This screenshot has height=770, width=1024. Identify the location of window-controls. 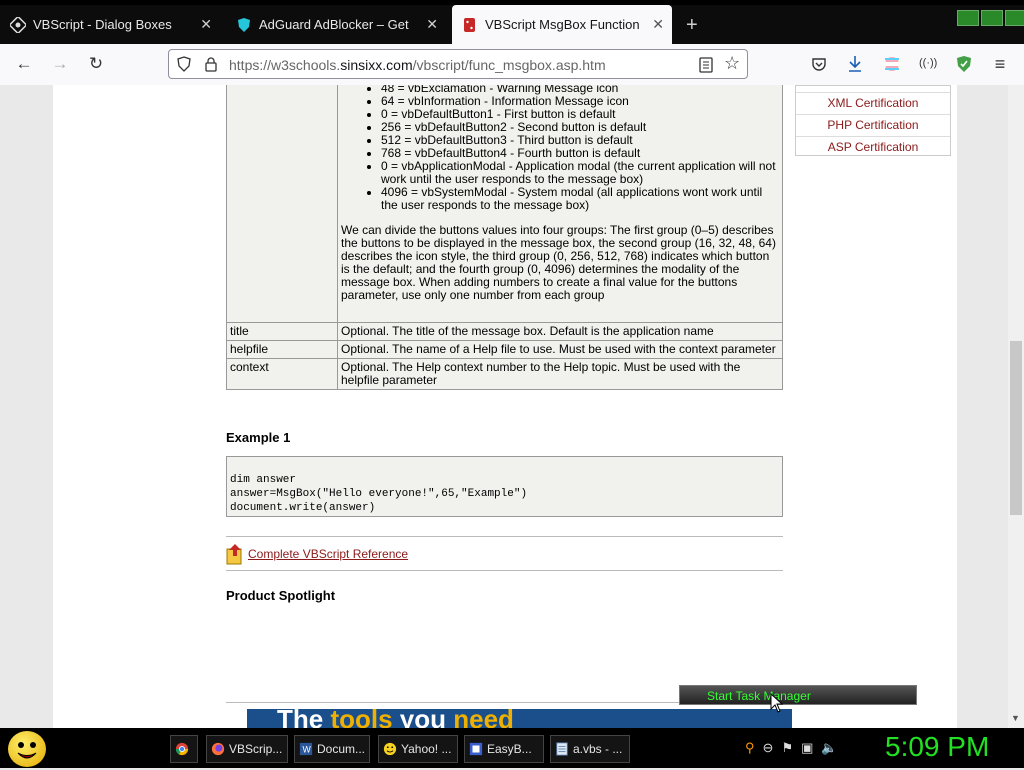
(990, 18).